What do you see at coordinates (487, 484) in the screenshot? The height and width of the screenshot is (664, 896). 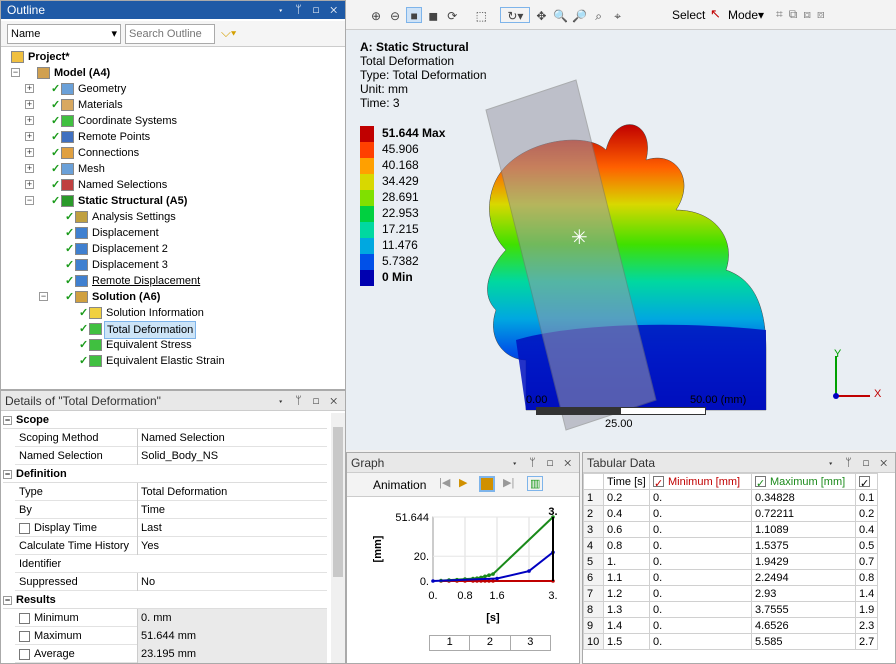 I see `stop-icon` at bounding box center [487, 484].